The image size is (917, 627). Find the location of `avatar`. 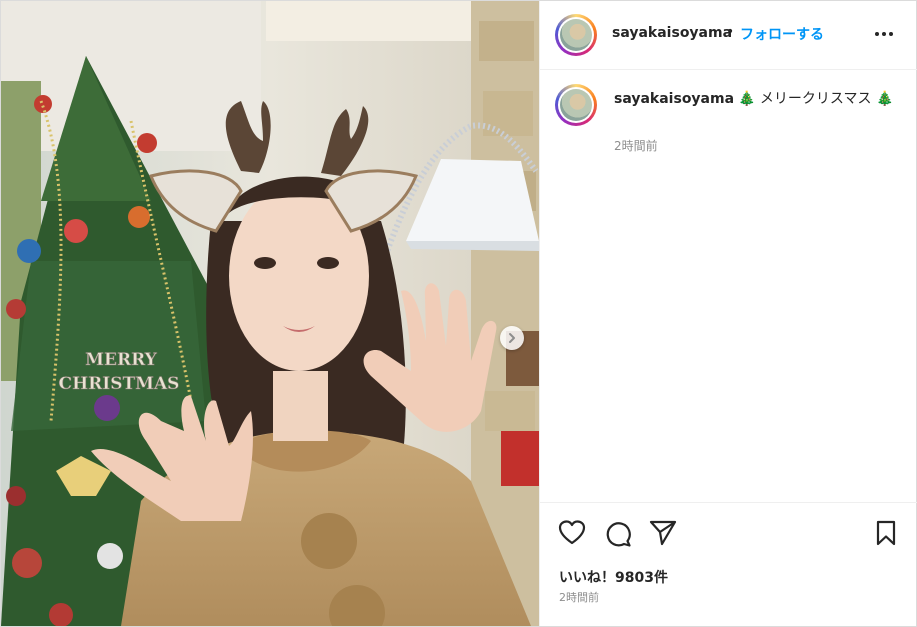

avatar is located at coordinates (576, 35).